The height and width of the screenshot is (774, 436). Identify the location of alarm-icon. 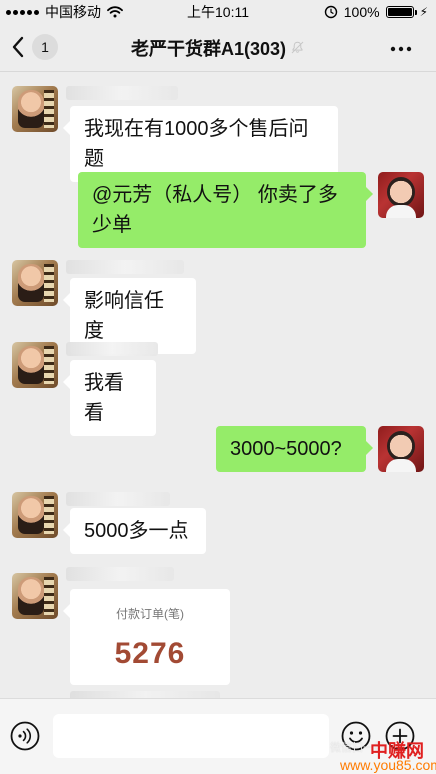
(330, 12).